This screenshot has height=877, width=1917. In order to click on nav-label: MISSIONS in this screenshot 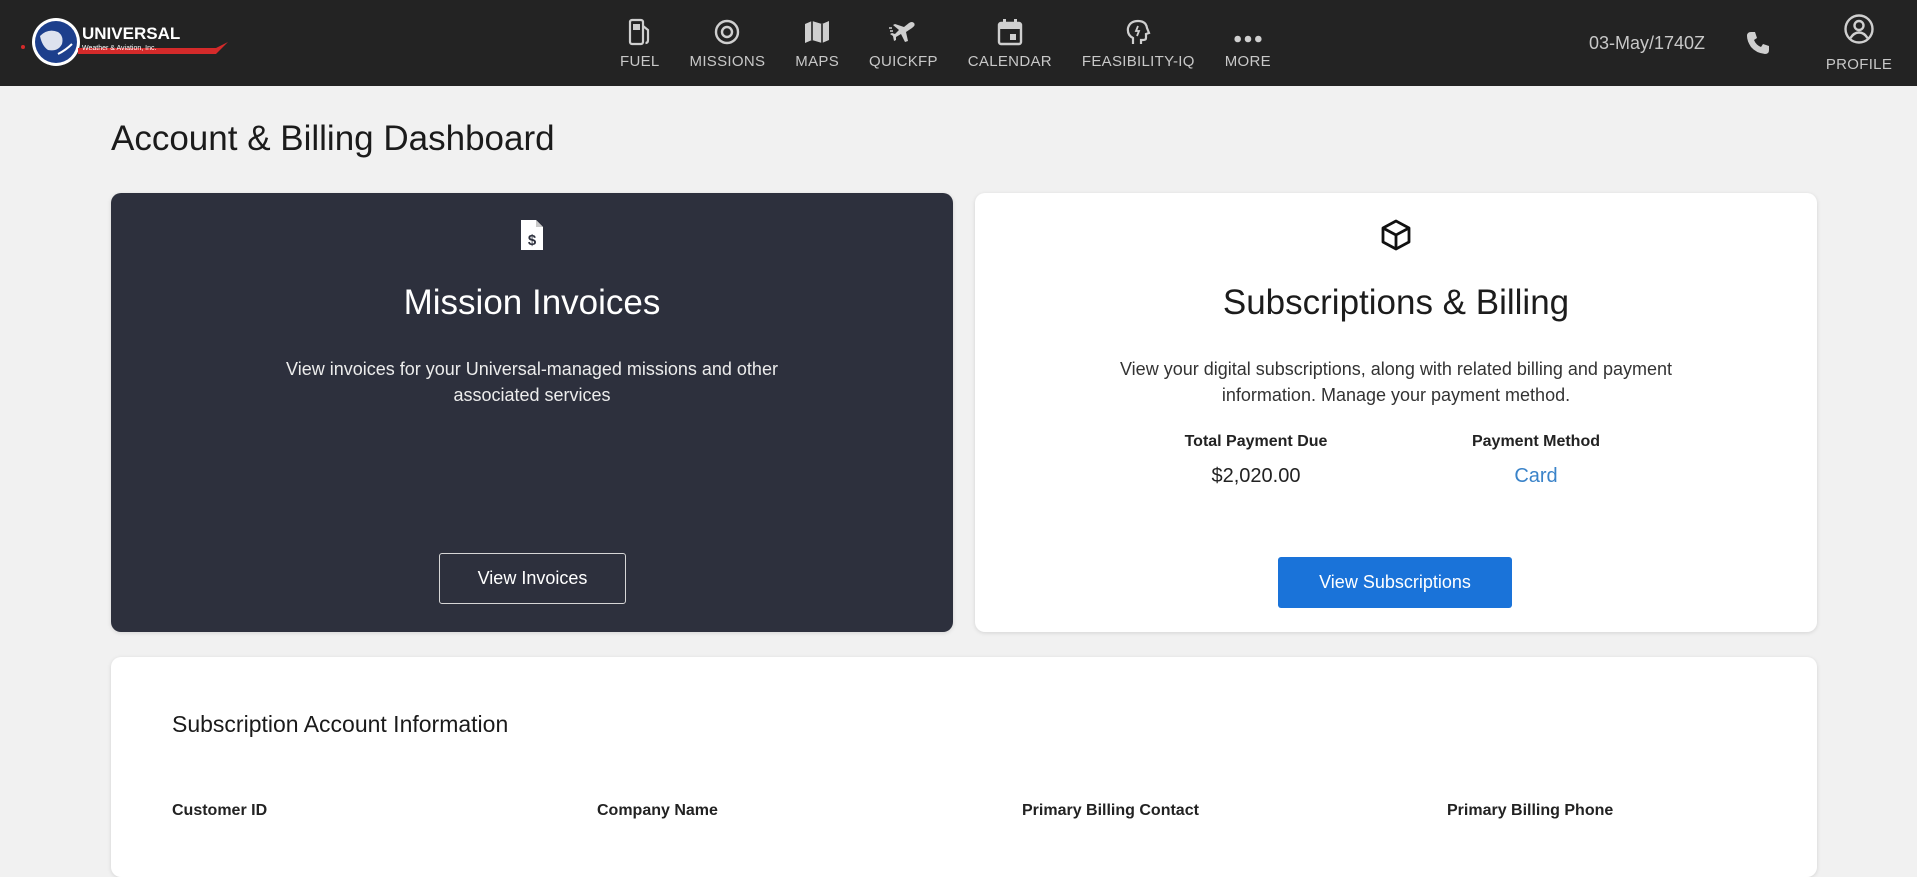, I will do `click(727, 61)`.